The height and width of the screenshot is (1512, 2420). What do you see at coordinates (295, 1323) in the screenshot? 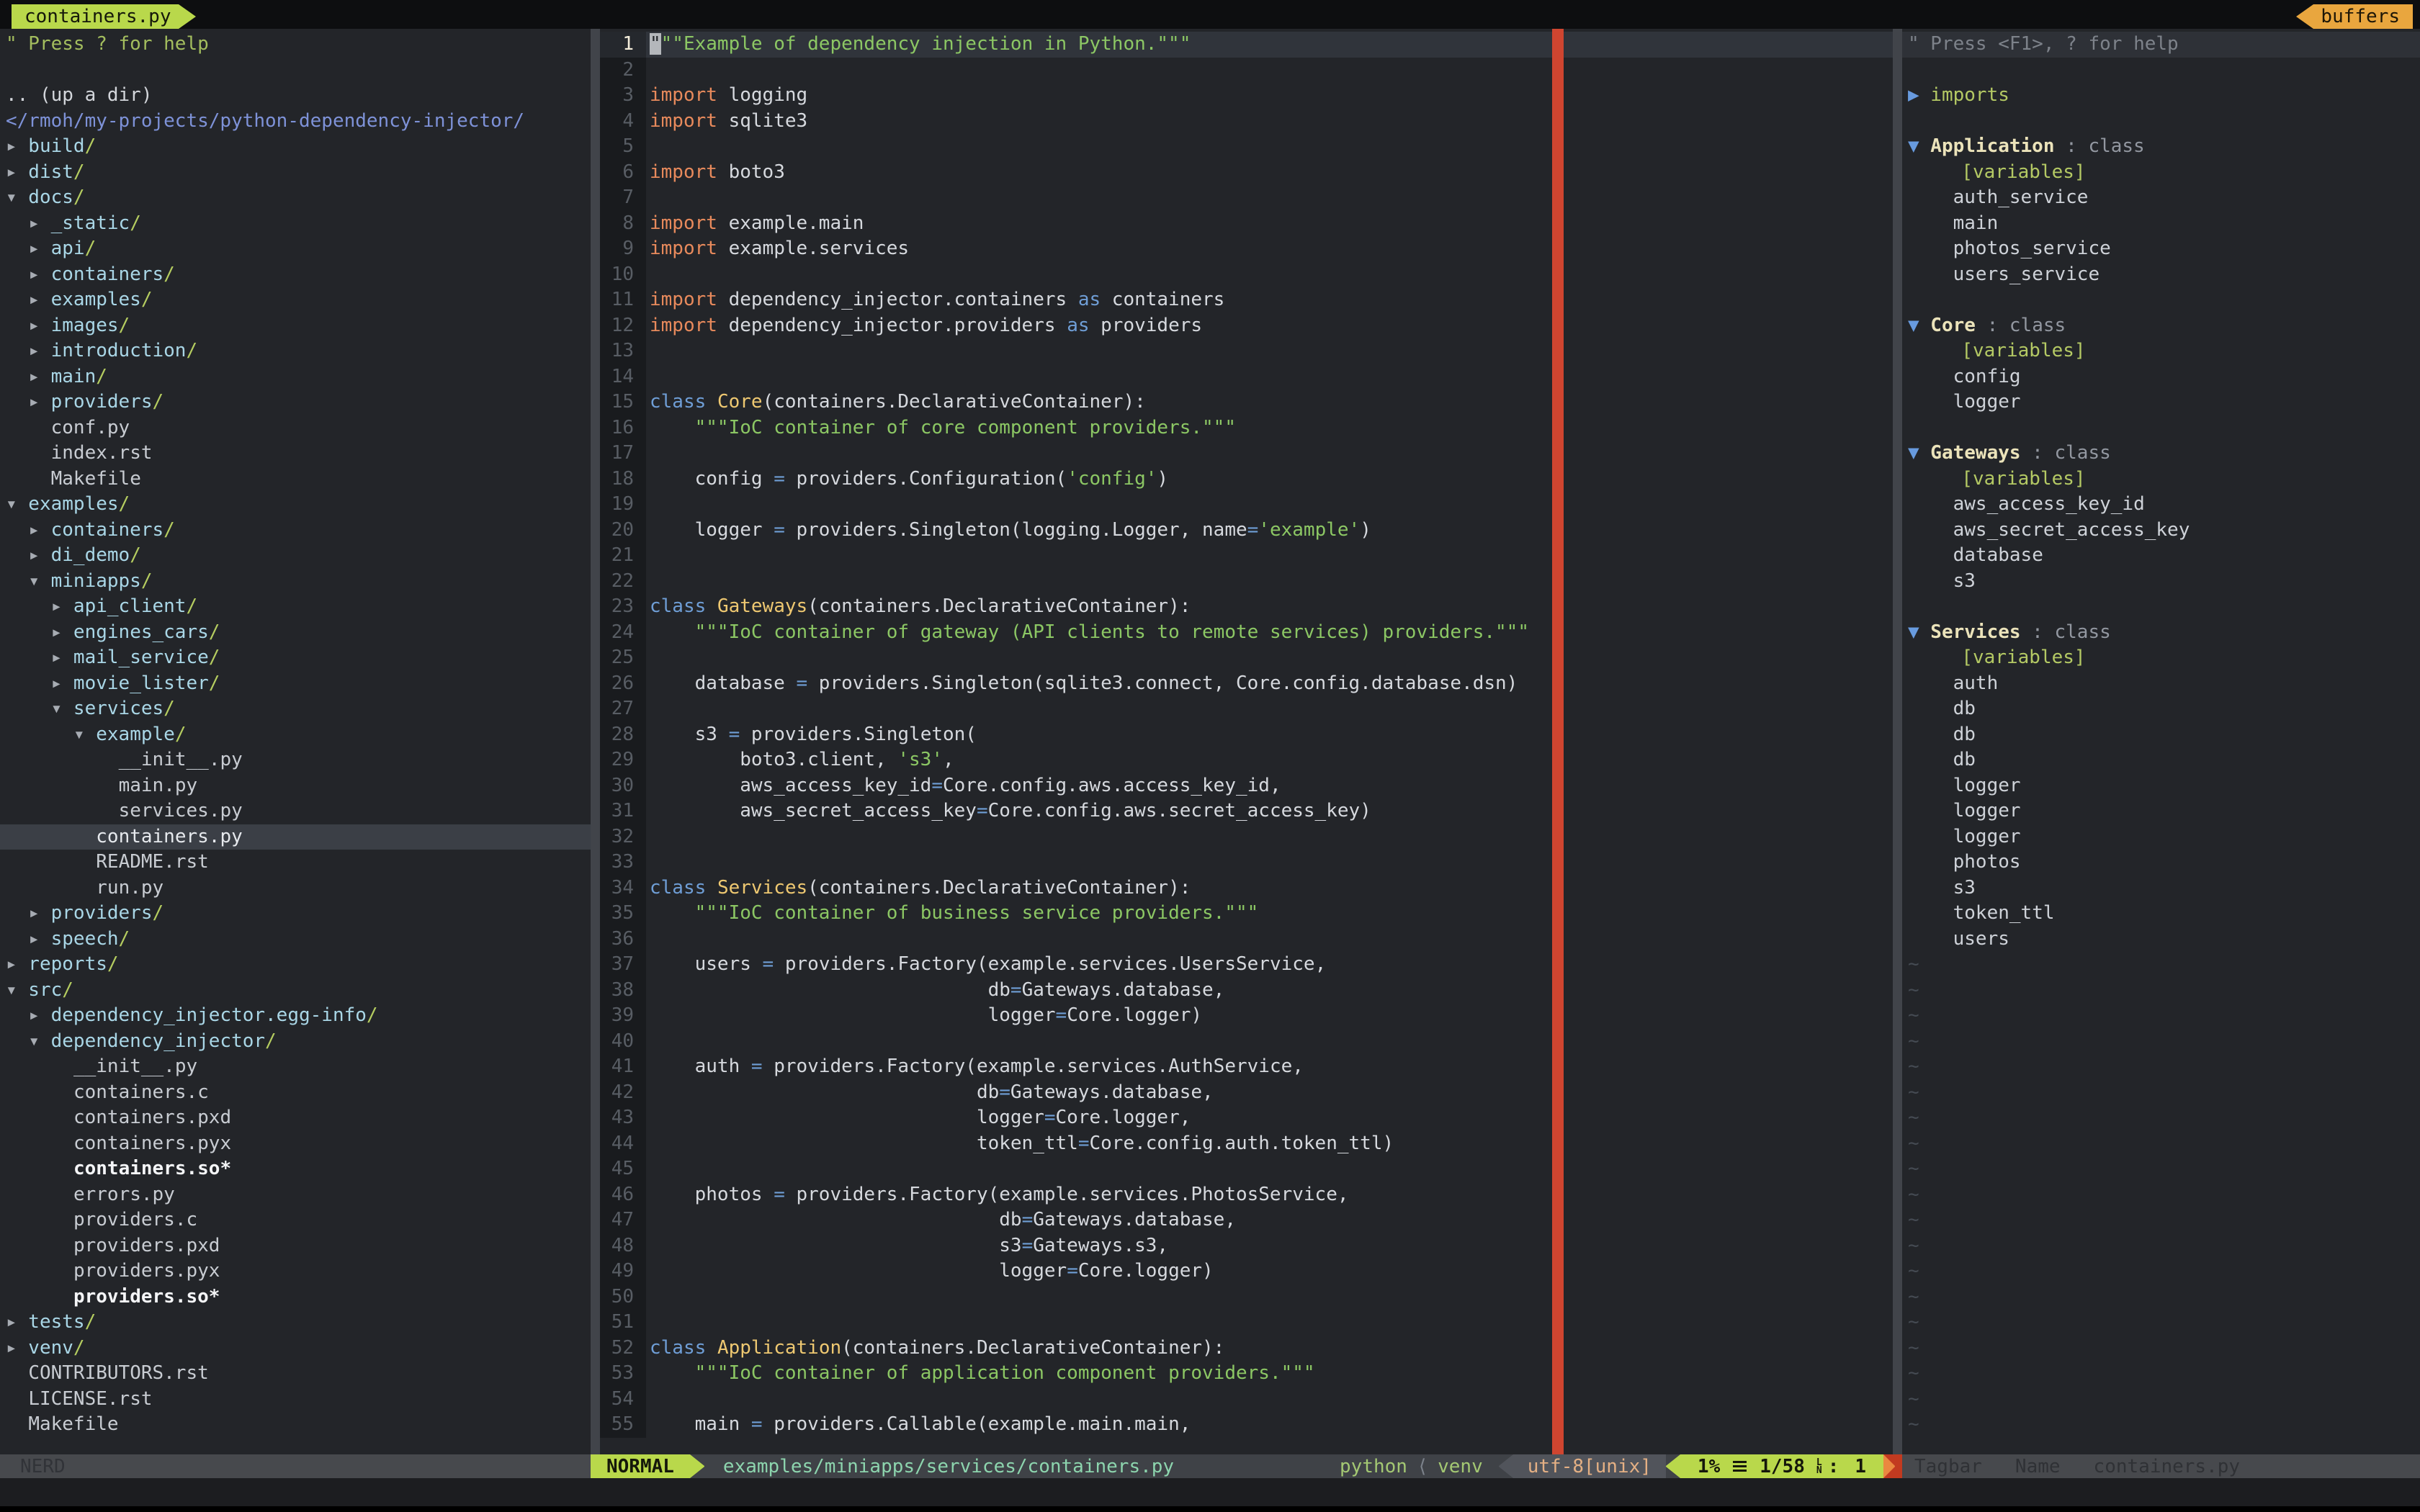
I see `tree-item: ▸ tests/` at bounding box center [295, 1323].